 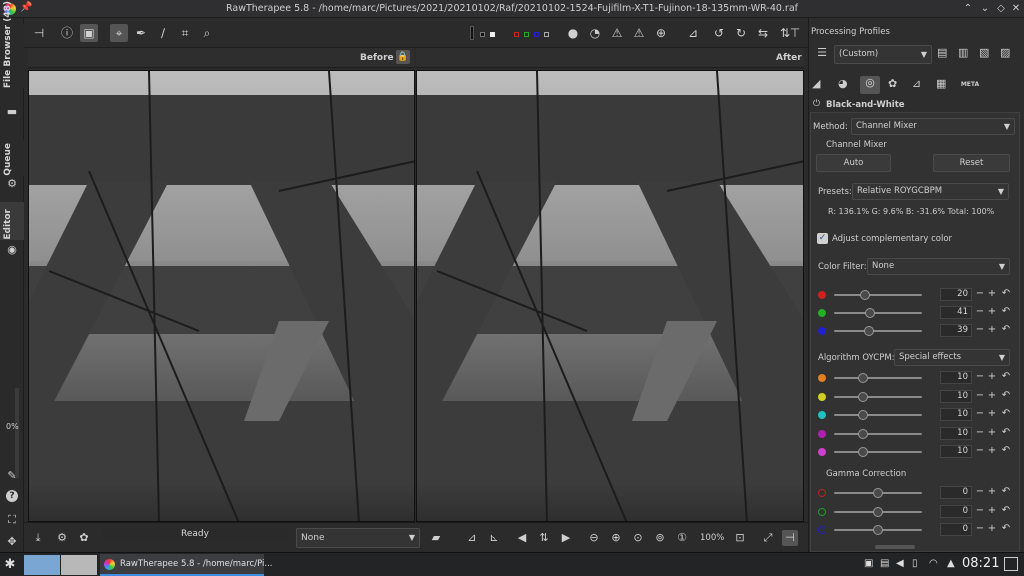 What do you see at coordinates (900, 563) in the screenshot?
I see `volume-muted-icon: ◀` at bounding box center [900, 563].